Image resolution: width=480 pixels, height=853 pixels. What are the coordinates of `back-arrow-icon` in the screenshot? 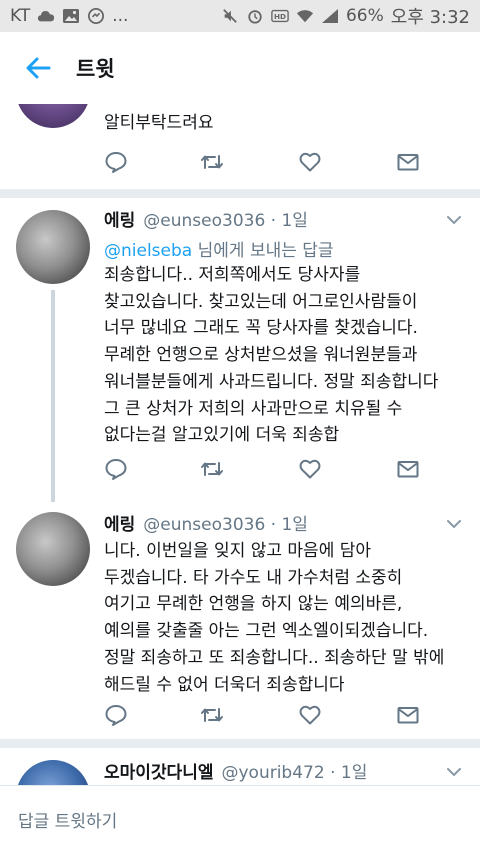 It's located at (38, 68).